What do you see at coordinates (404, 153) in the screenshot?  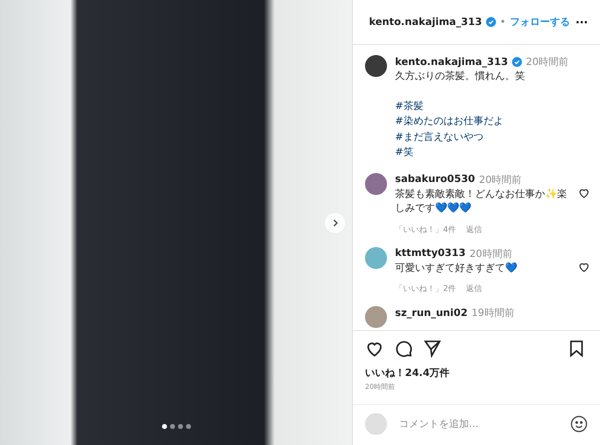 I see `hashtag-link: #笑` at bounding box center [404, 153].